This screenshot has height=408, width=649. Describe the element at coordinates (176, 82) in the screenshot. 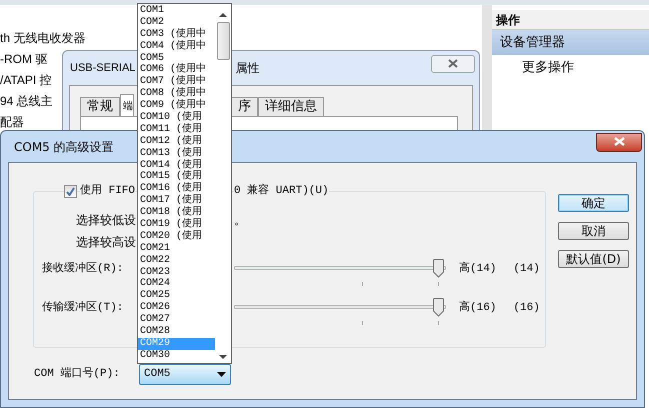

I see `list-item: COM7 (使用中` at that location.